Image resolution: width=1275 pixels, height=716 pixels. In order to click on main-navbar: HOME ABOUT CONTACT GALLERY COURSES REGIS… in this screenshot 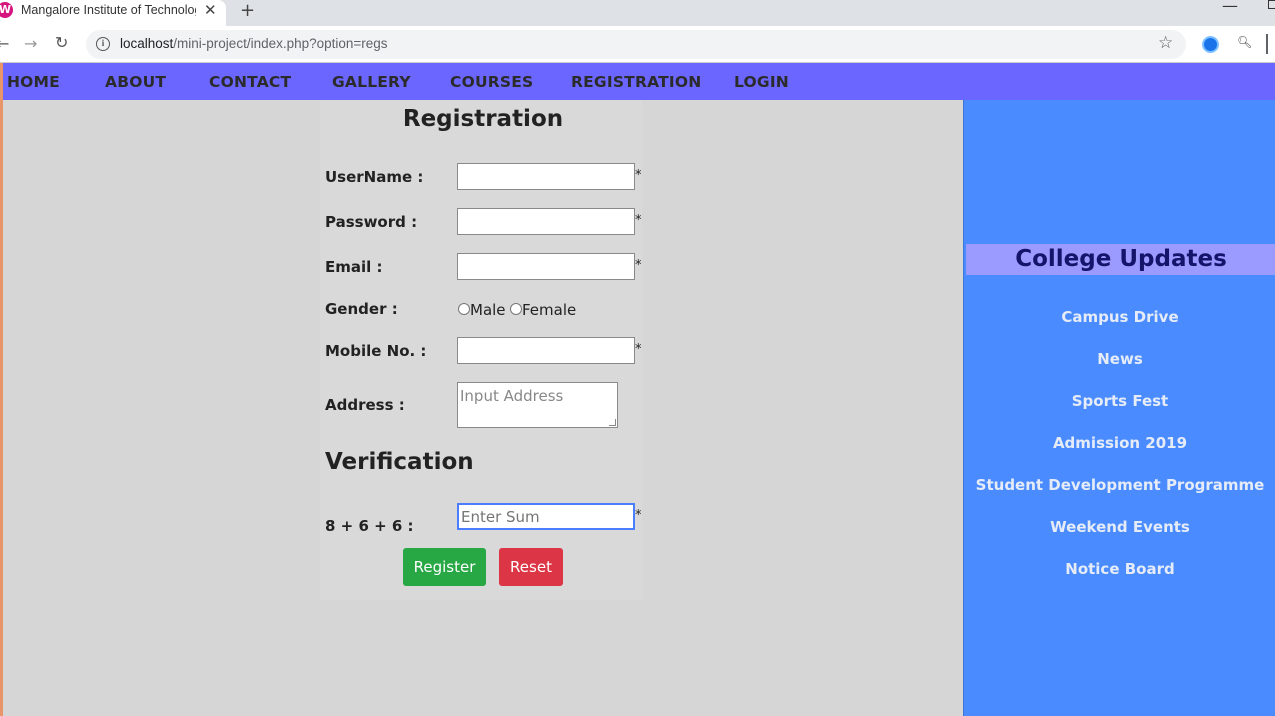, I will do `click(639, 81)`.